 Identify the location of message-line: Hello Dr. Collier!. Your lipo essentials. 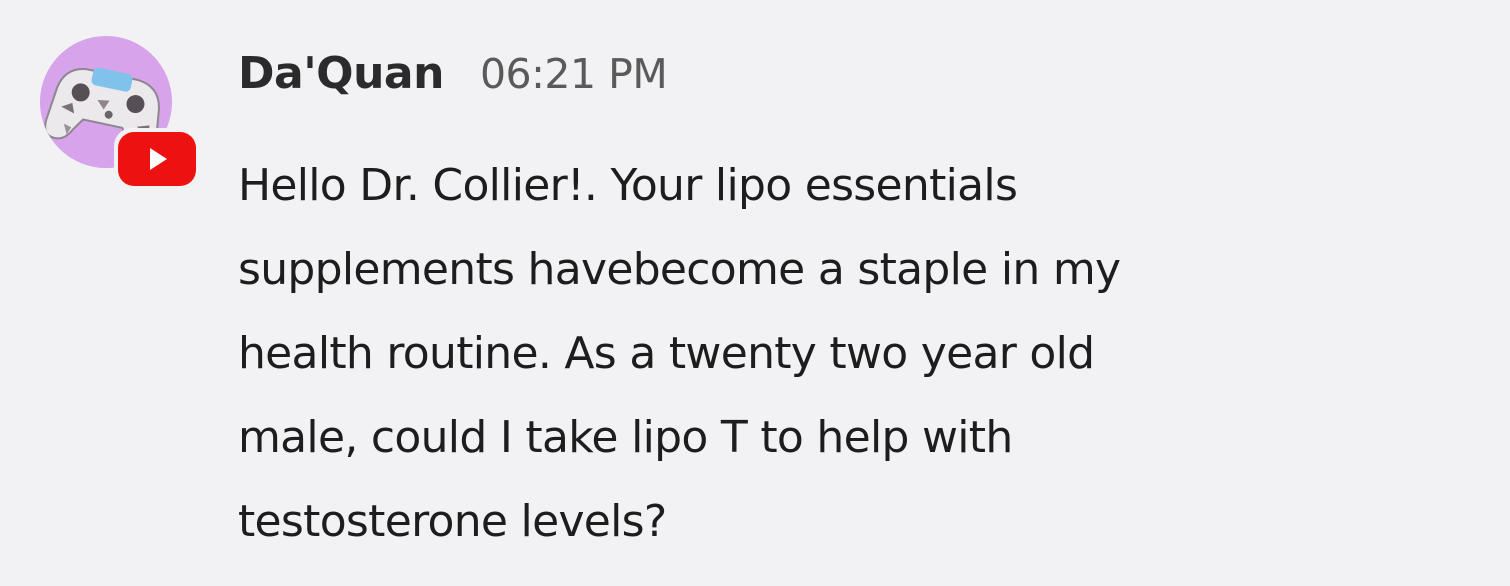
(628, 185).